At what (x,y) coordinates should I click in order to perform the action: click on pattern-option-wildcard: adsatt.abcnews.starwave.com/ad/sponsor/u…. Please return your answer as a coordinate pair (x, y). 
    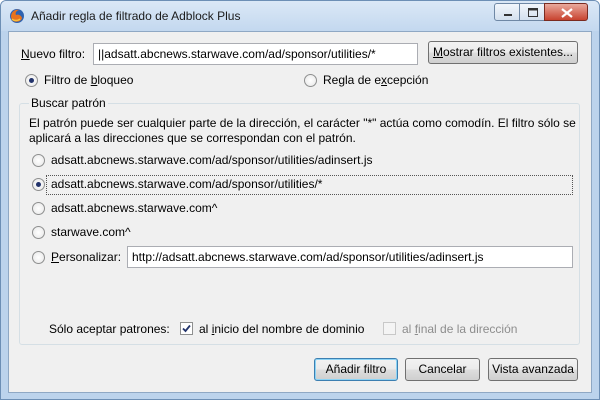
    Looking at the image, I should click on (187, 184).